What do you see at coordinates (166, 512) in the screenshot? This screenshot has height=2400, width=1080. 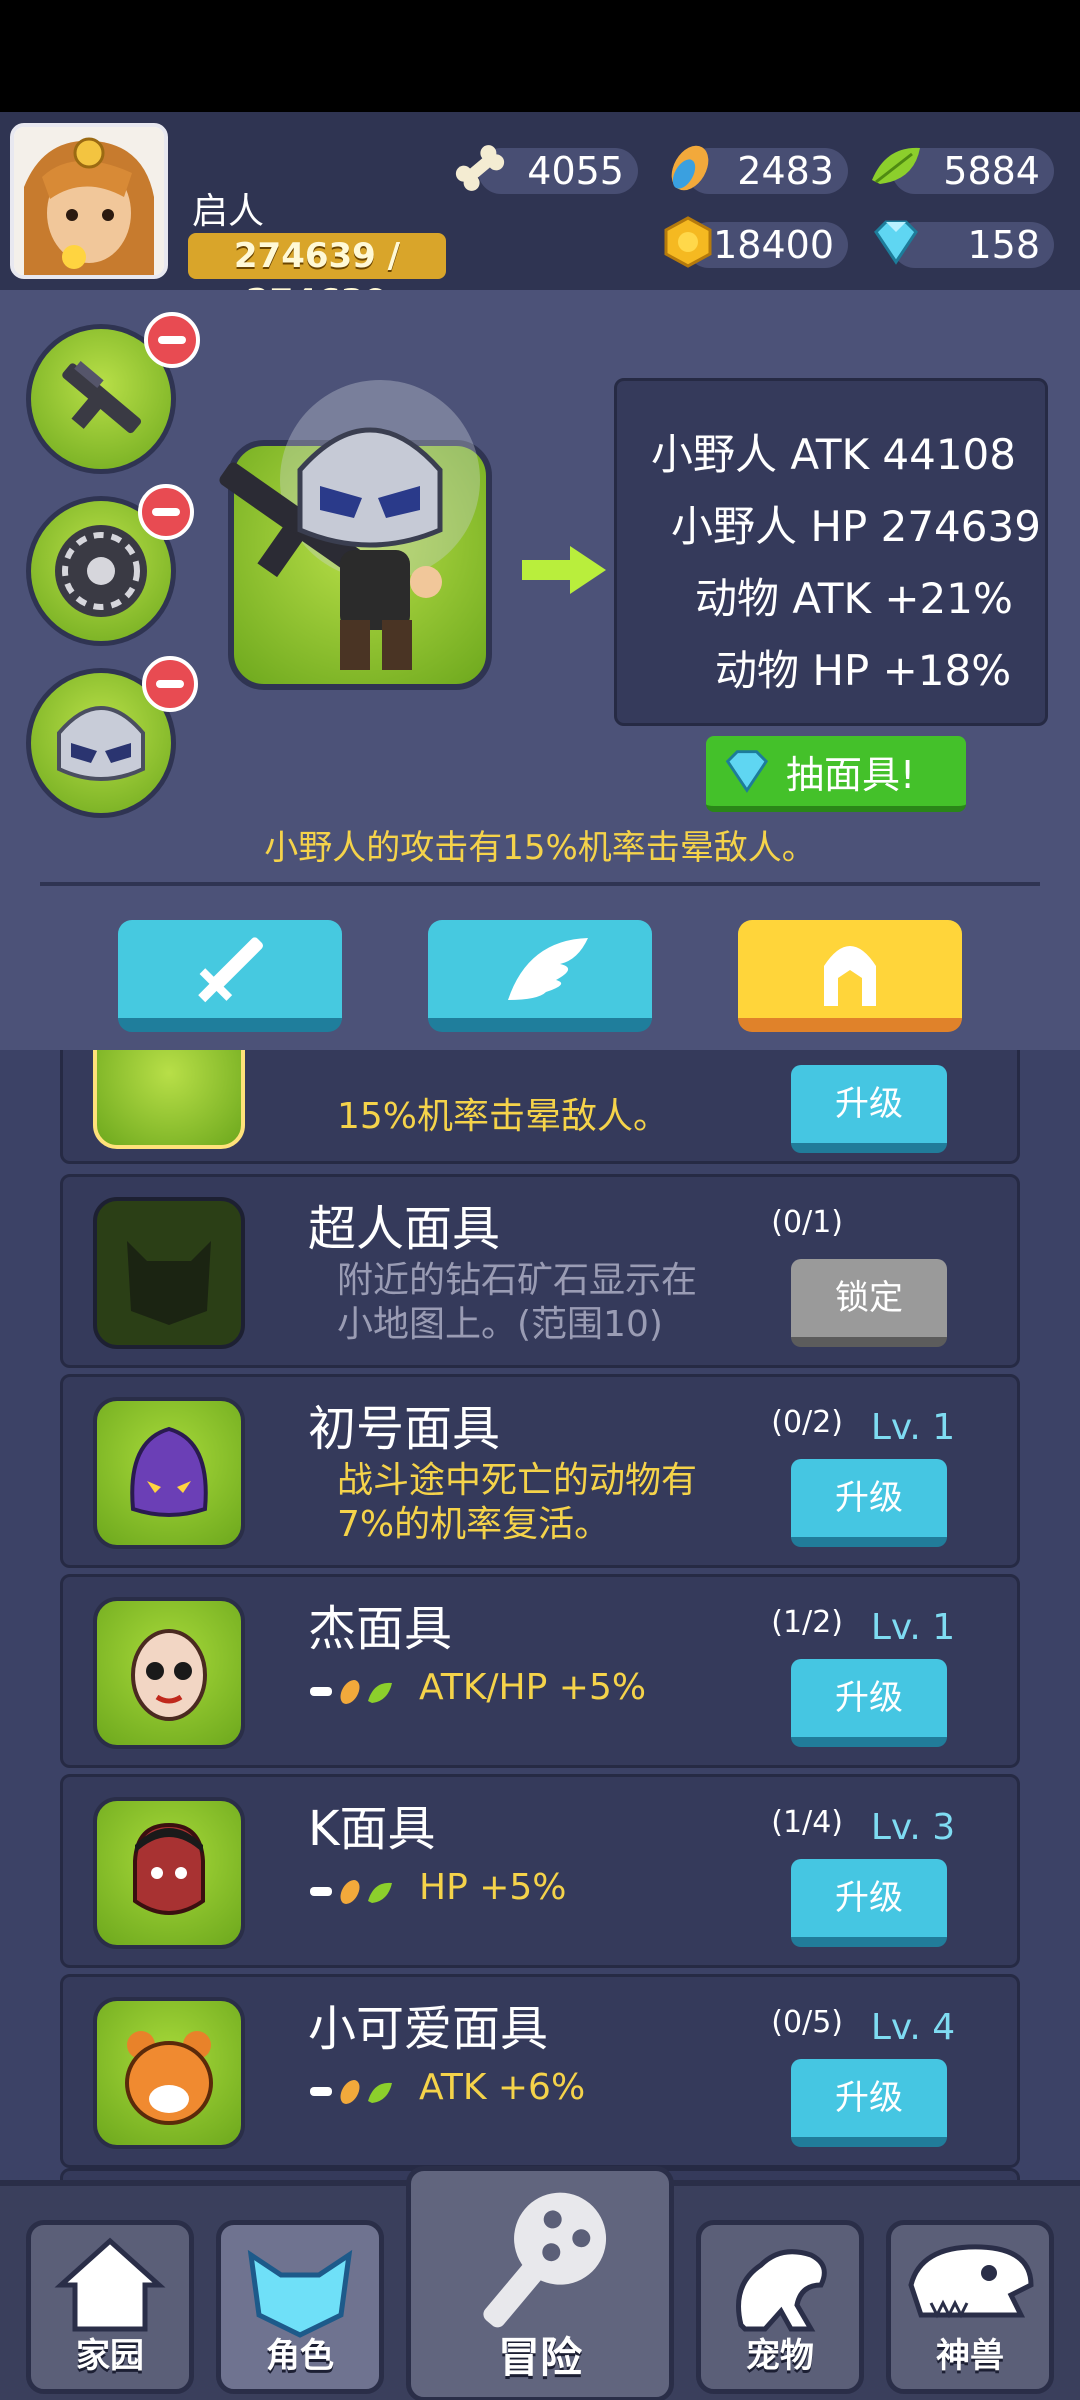 I see `remove-accessory-button` at bounding box center [166, 512].